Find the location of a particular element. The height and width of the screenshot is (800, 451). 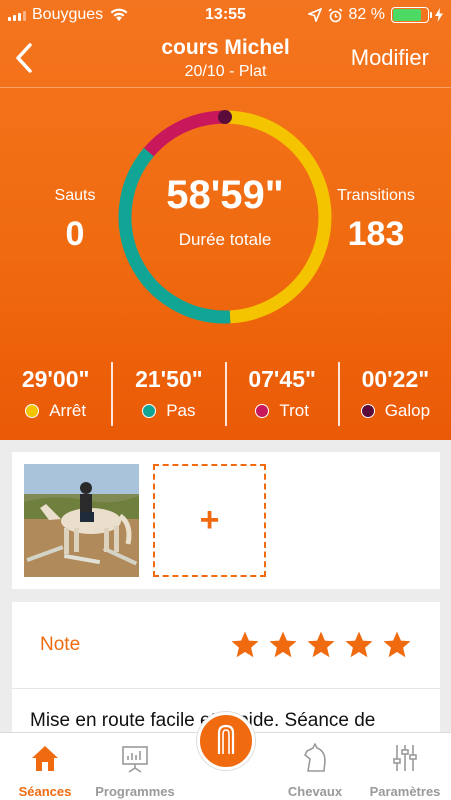

gait-stat-galop: 00'22" Galop is located at coordinates (395, 394).